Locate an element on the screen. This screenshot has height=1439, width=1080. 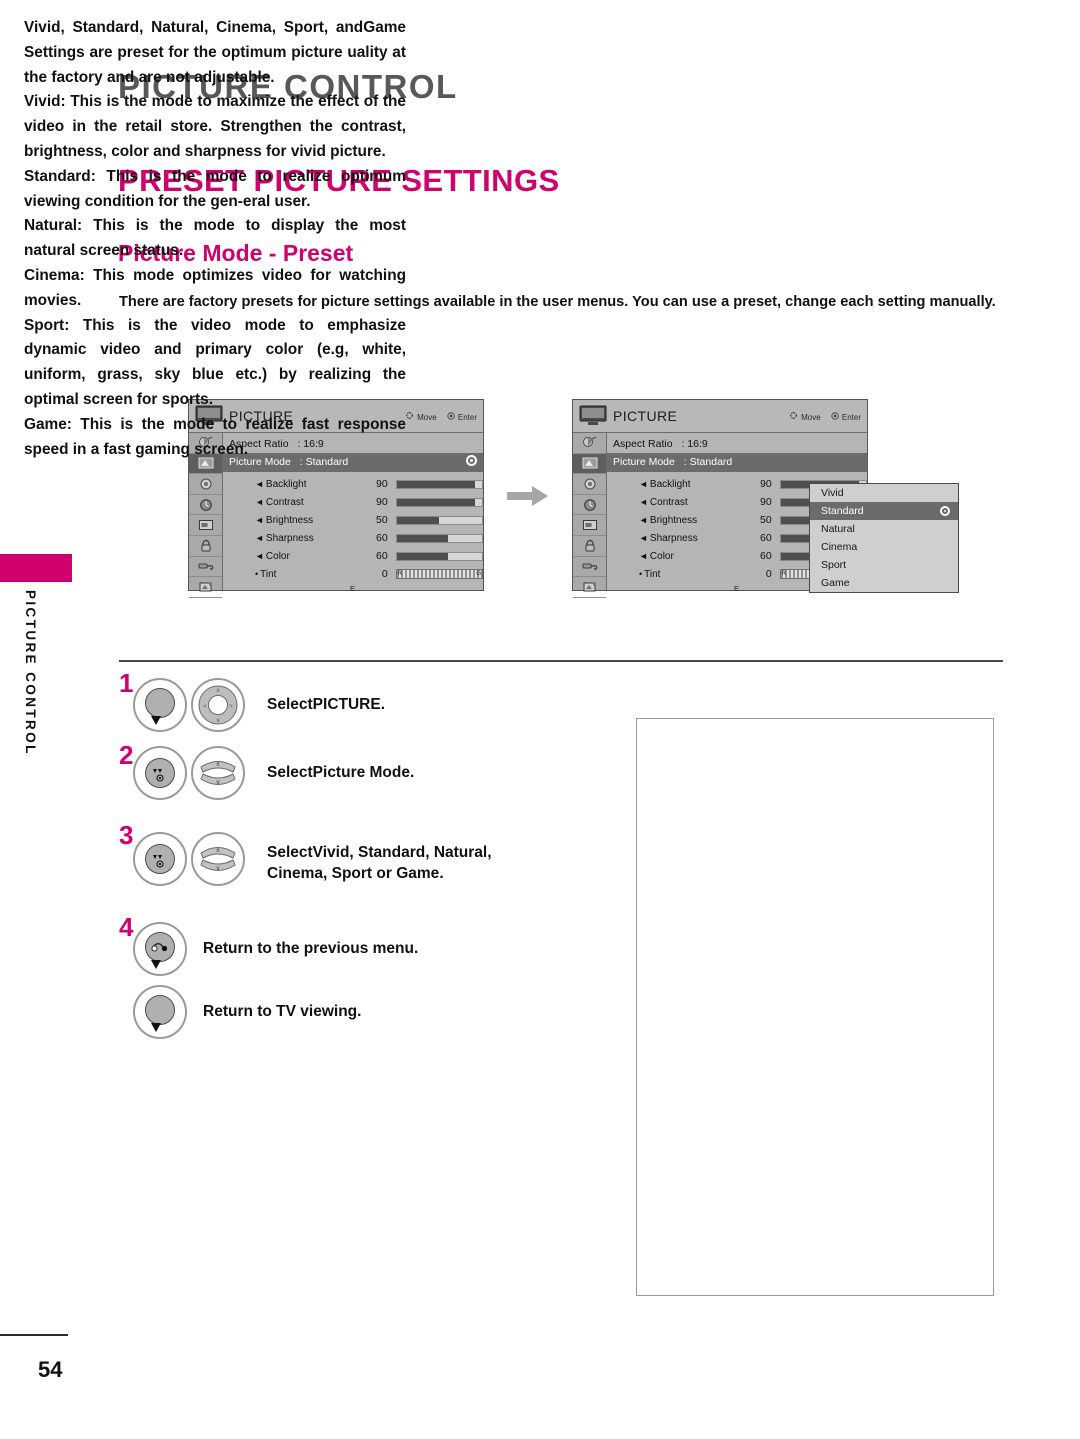
dropdown-item-game: Game is located at coordinates (884, 583).